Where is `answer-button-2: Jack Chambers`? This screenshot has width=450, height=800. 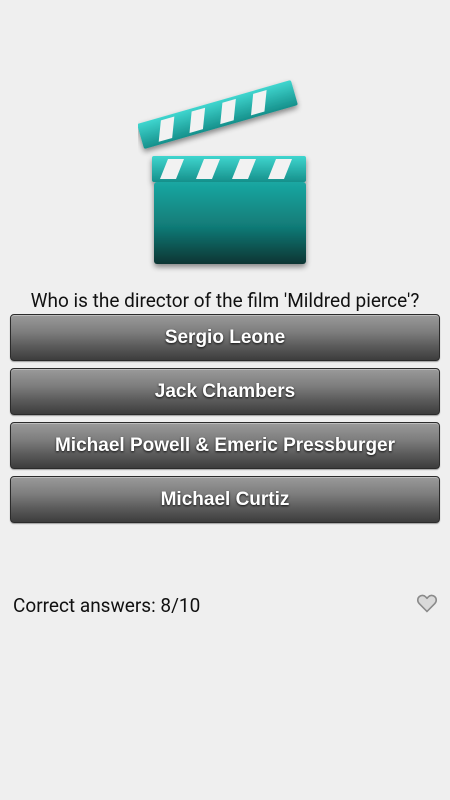 answer-button-2: Jack Chambers is located at coordinates (225, 391).